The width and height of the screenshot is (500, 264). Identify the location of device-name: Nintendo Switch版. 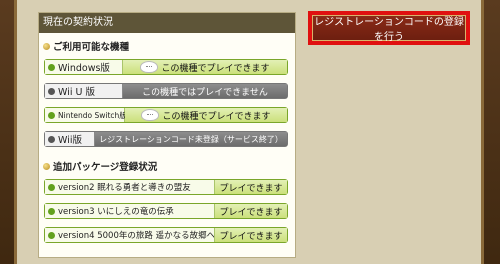
(92, 115).